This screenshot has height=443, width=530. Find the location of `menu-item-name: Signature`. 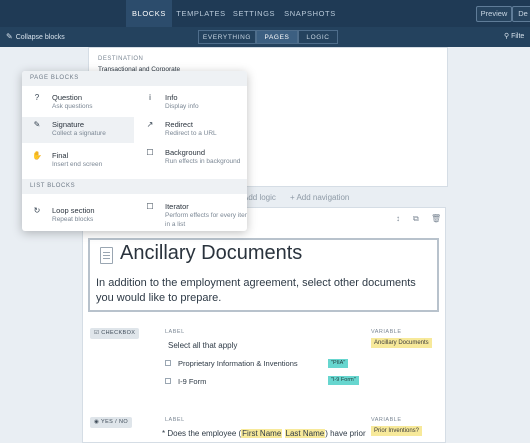

menu-item-name: Signature is located at coordinates (68, 124).